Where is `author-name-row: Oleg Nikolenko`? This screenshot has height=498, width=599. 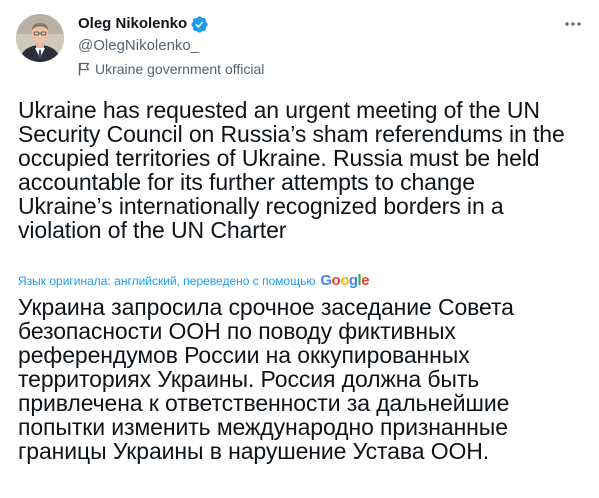
author-name-row: Oleg Nikolenko is located at coordinates (143, 24).